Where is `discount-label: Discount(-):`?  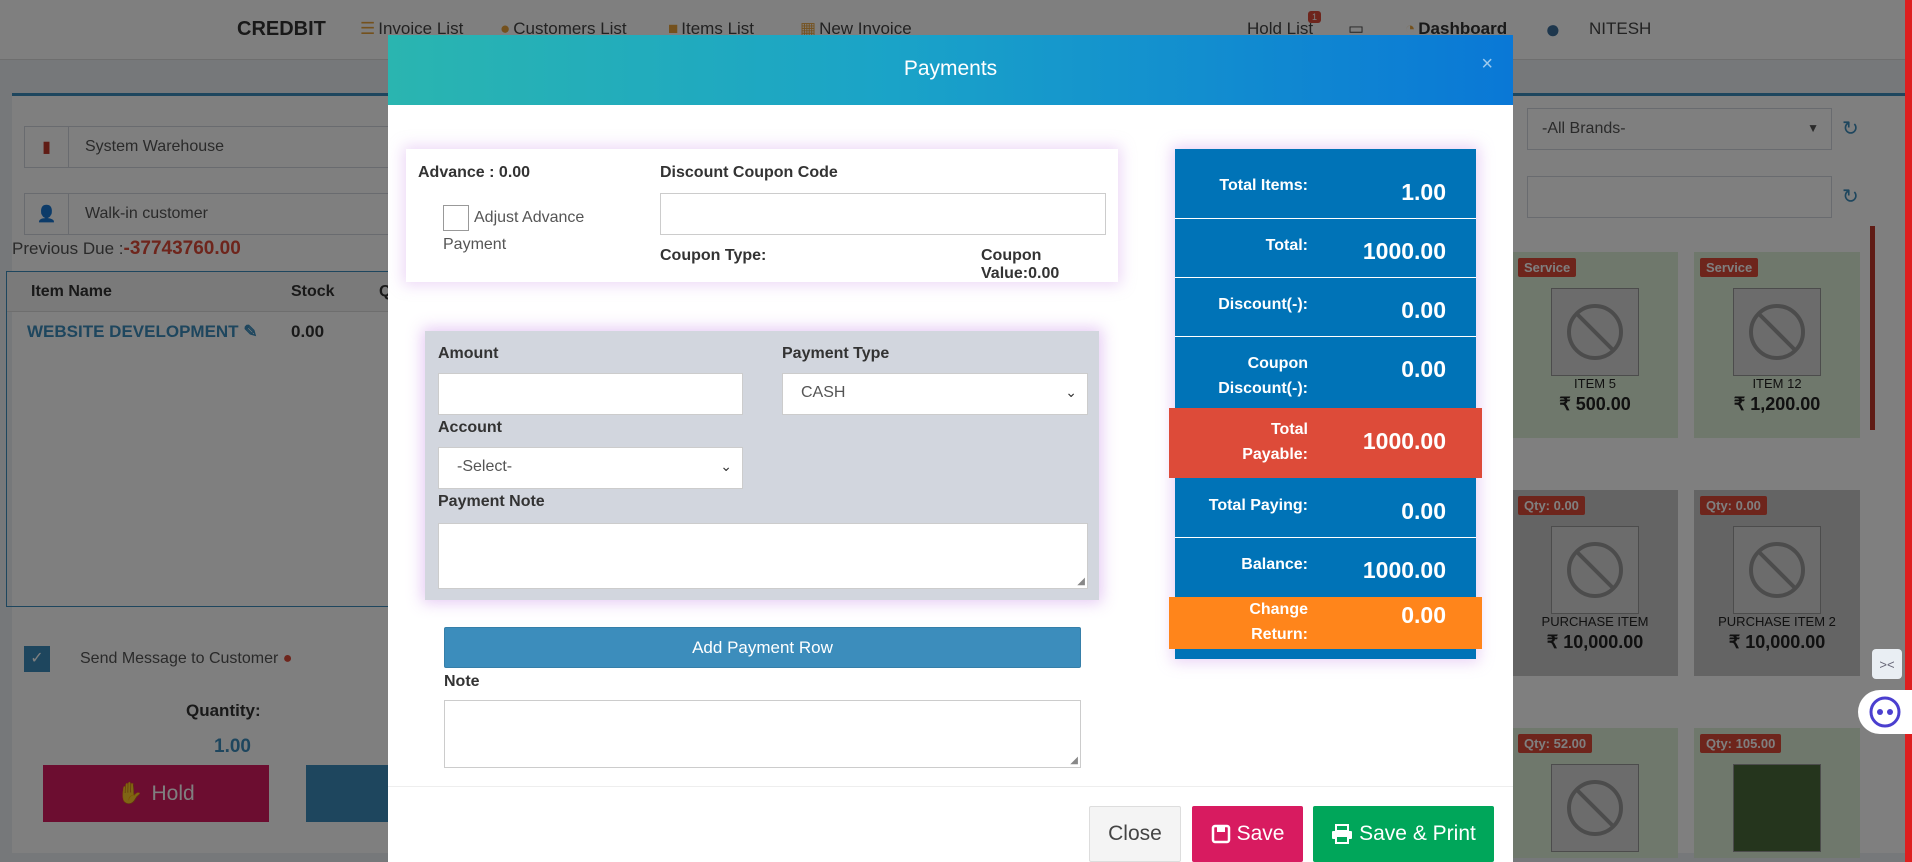 discount-label: Discount(-): is located at coordinates (1263, 304).